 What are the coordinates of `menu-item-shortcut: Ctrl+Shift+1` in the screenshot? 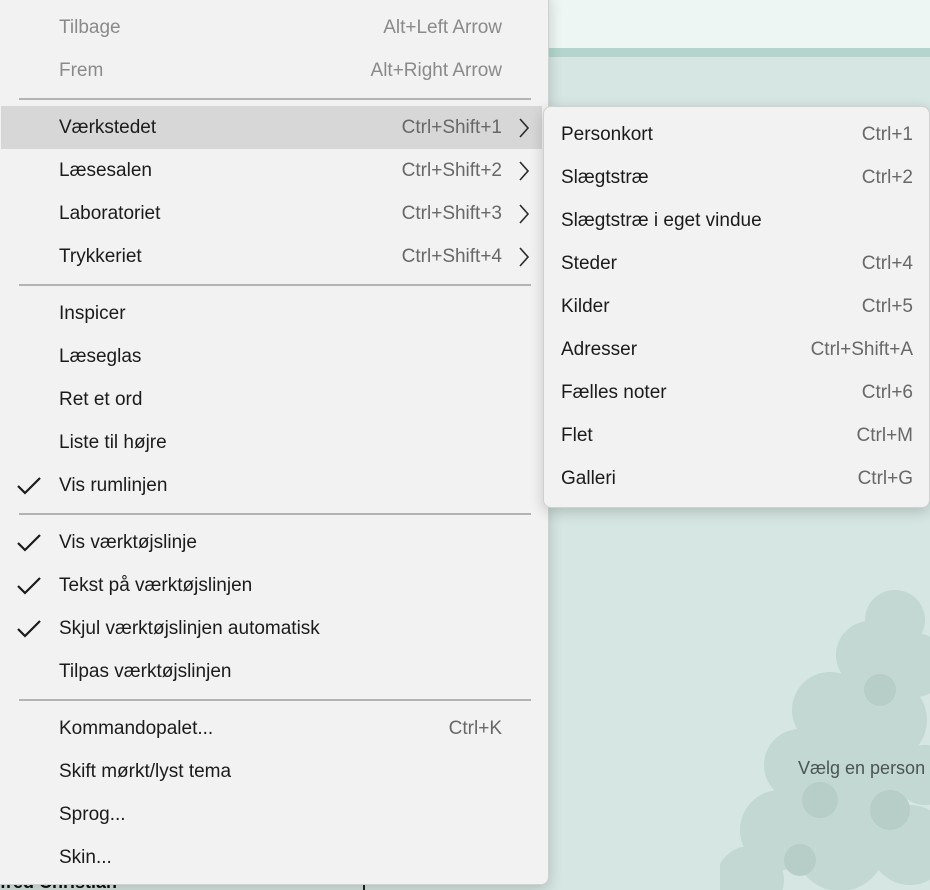 It's located at (451, 127).